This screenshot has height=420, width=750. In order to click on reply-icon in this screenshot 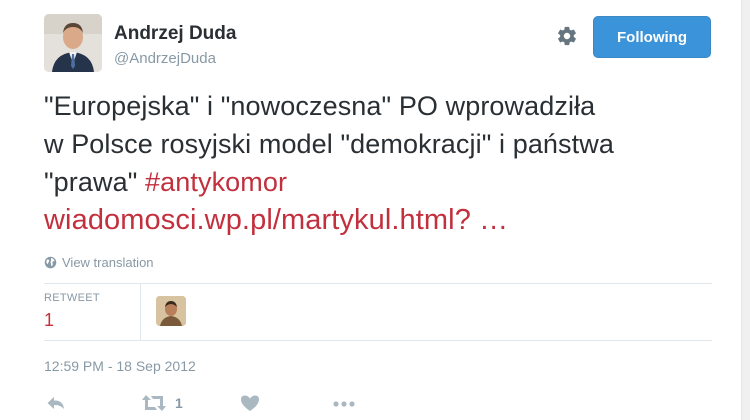, I will do `click(56, 403)`.